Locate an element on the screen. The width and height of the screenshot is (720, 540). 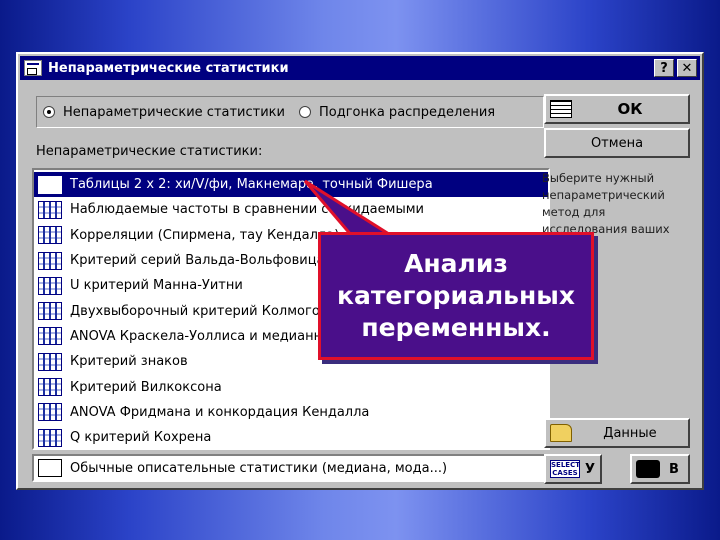
callout-text: Анализ категориальных переменных. is located at coordinates (456, 295).